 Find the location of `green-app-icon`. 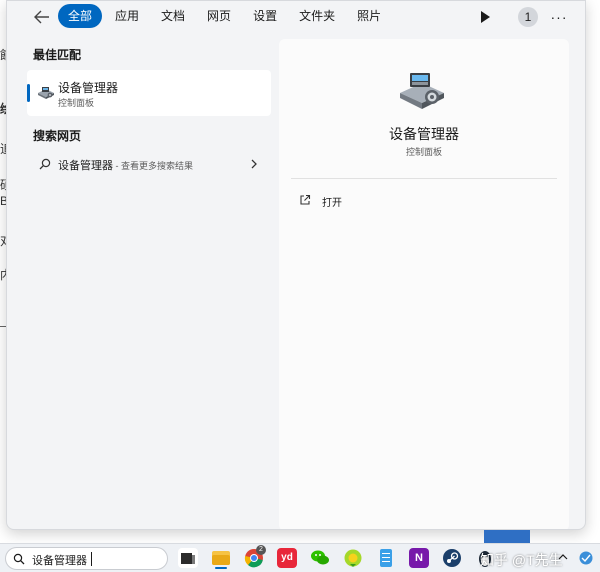

green-app-icon is located at coordinates (353, 558).